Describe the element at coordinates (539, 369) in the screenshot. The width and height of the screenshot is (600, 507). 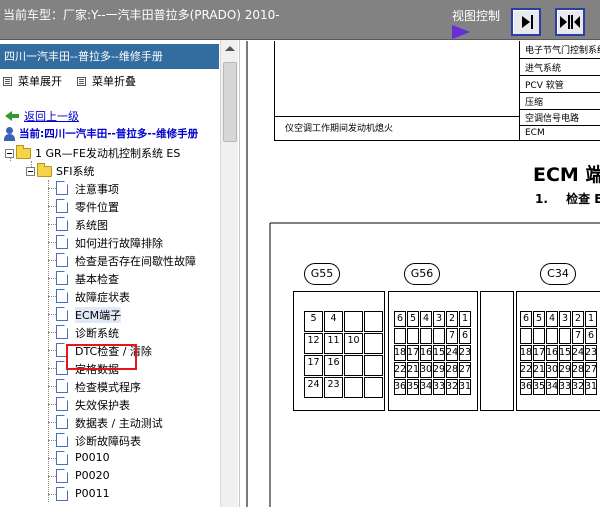
I see `pin-number: 21` at that location.